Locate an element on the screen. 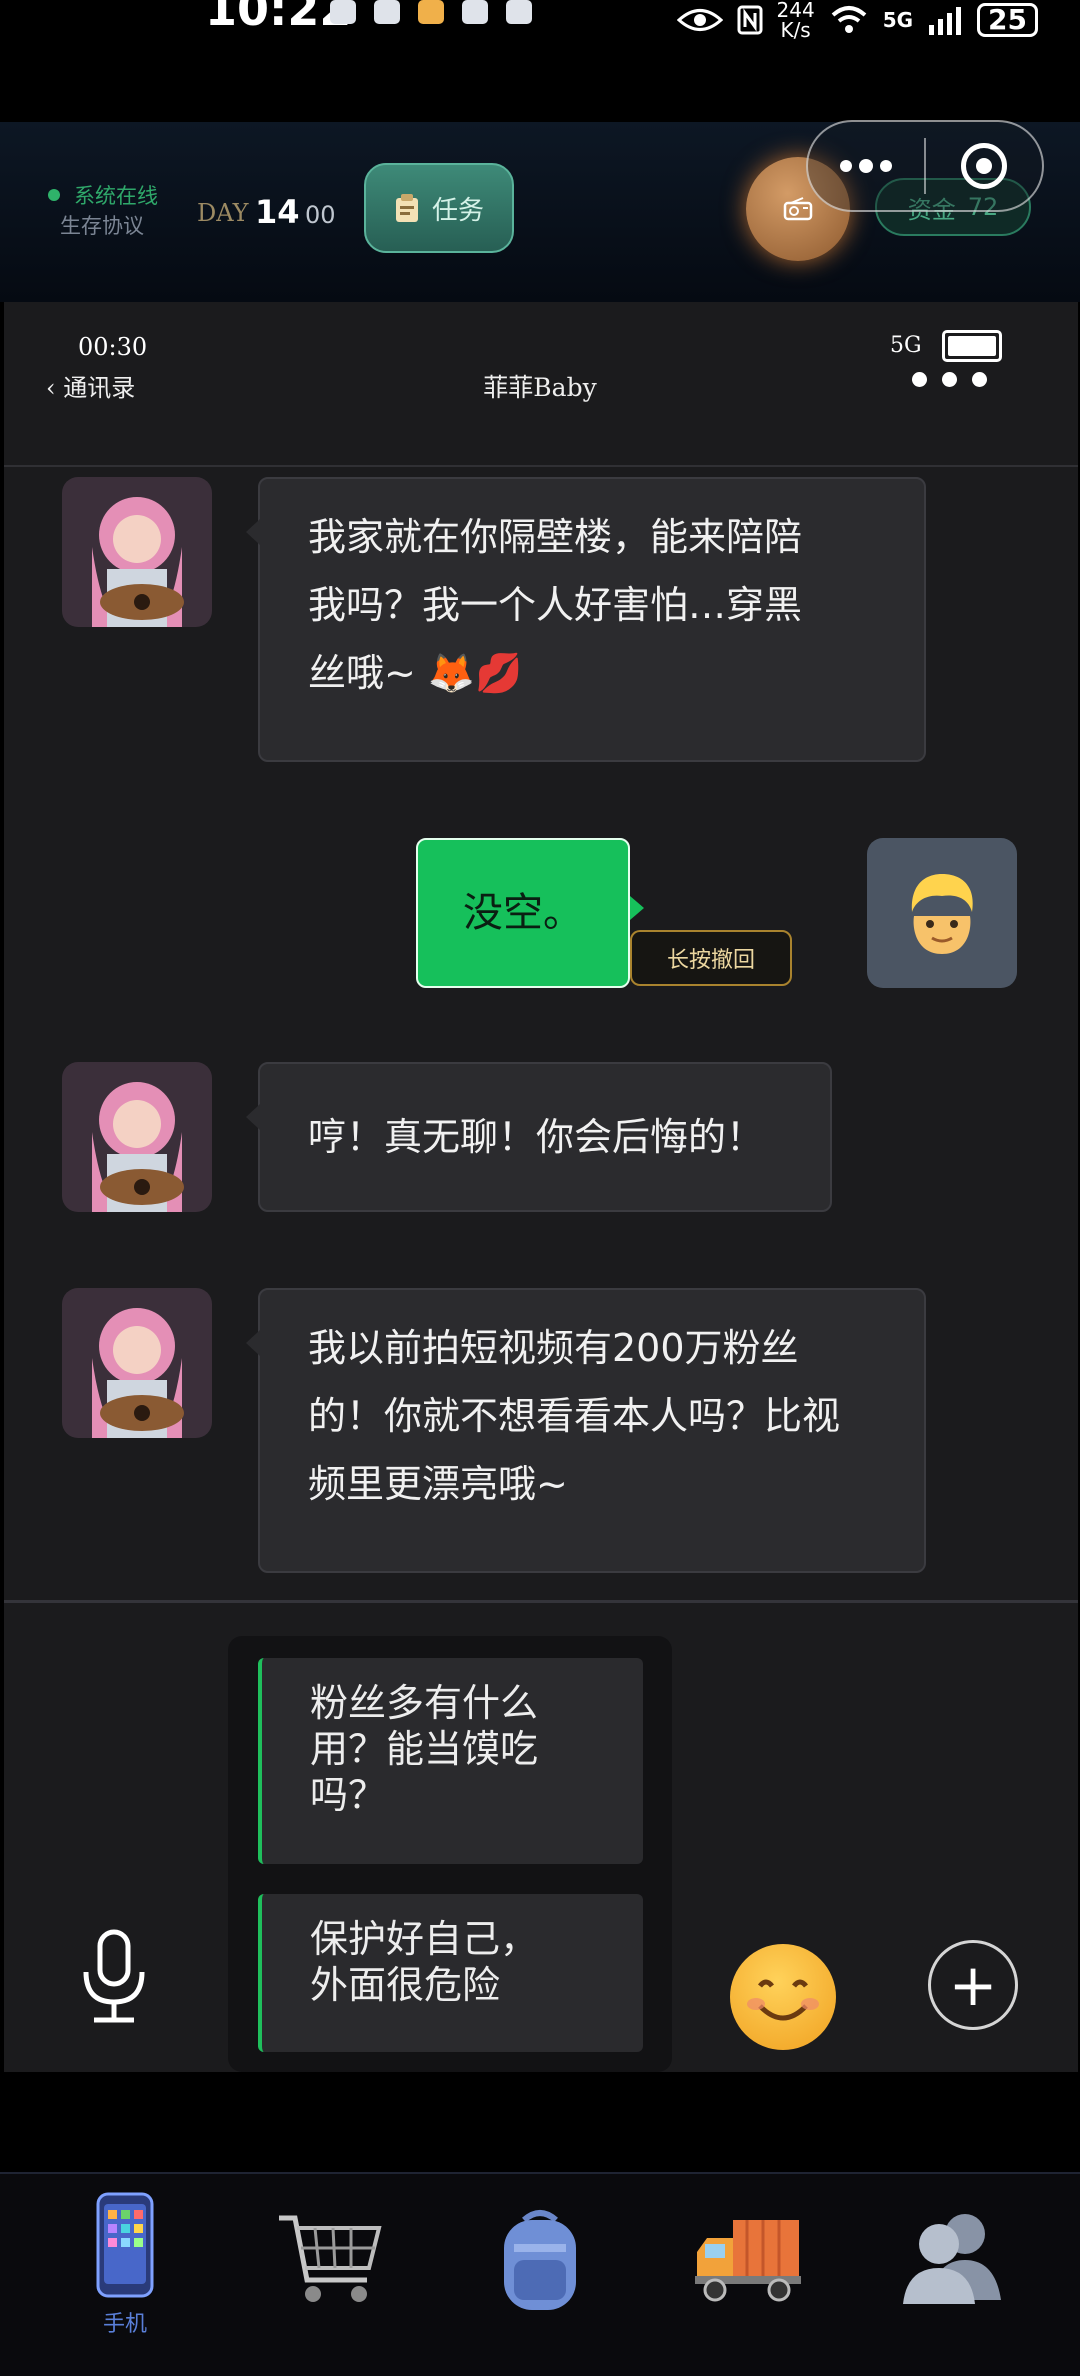 Image resolution: width=1080 pixels, height=2376 pixels. net-speed: 244 K/s is located at coordinates (796, 20).